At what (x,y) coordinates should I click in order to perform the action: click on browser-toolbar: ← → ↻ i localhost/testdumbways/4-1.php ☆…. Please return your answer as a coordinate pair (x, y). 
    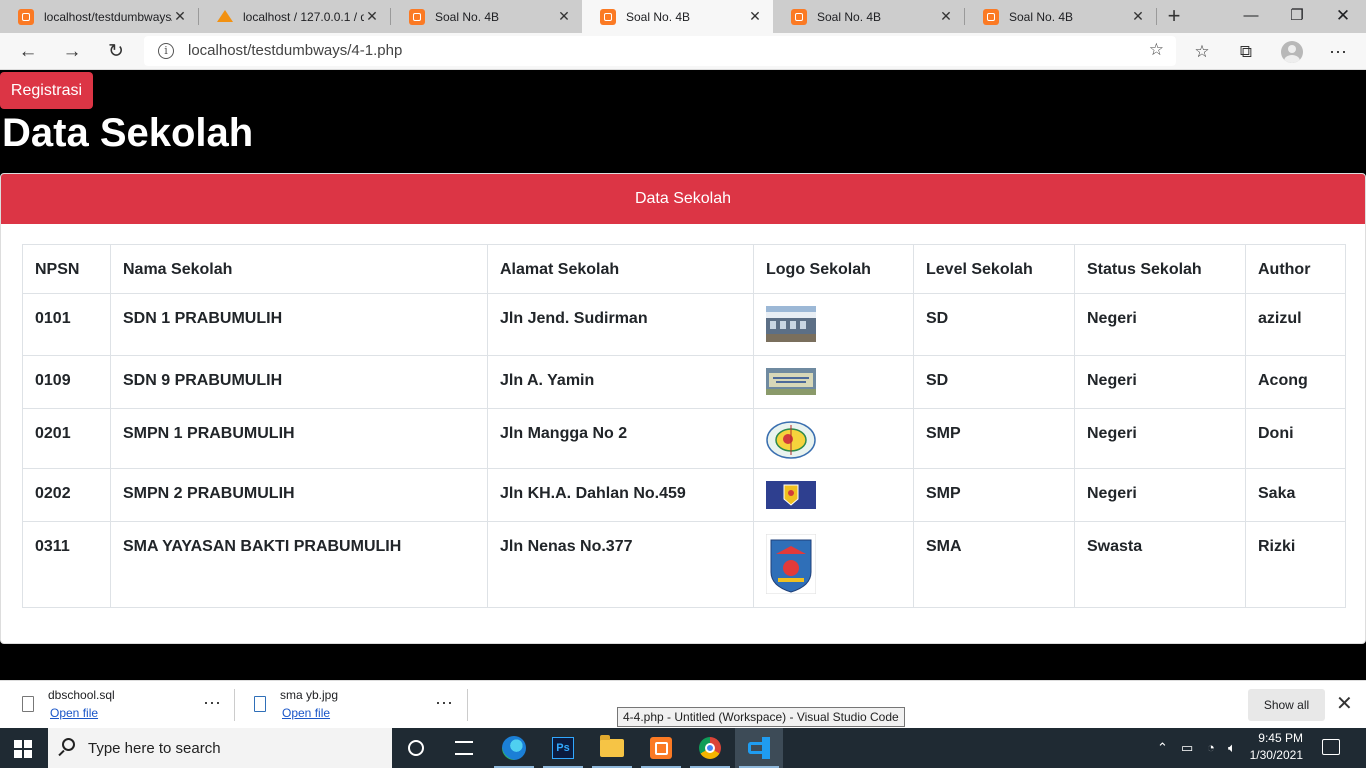
    Looking at the image, I should click on (683, 51).